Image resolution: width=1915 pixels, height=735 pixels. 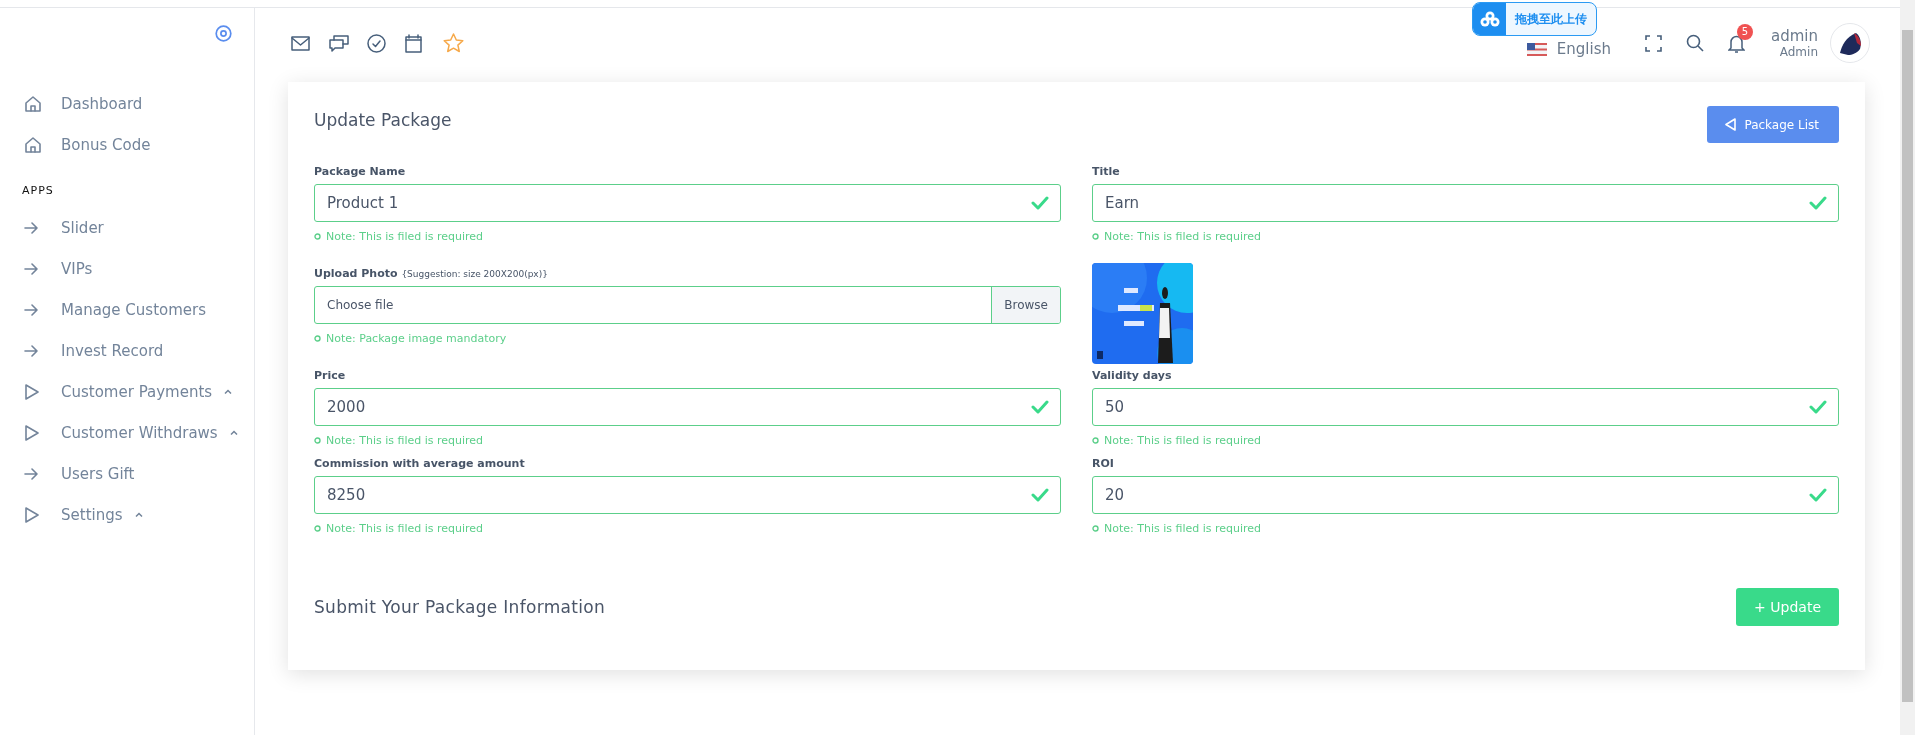 What do you see at coordinates (38, 191) in the screenshot?
I see `section-heading: APPS` at bounding box center [38, 191].